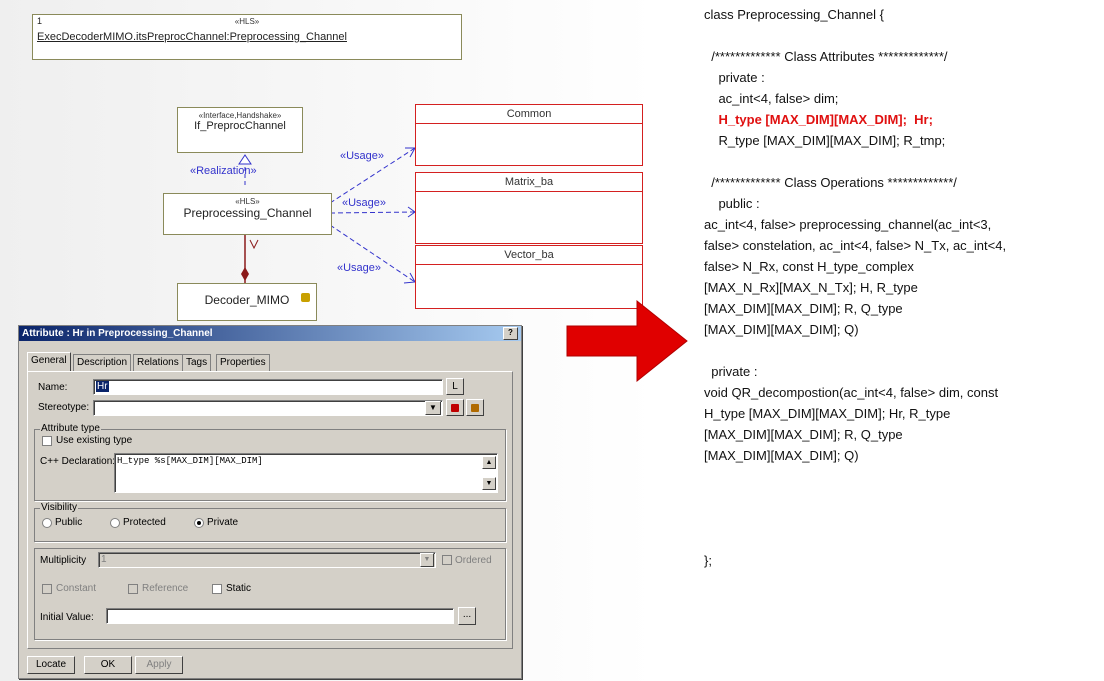 This screenshot has height=681, width=1104. Describe the element at coordinates (267, 560) in the screenshot. I see `multiplicity-field: 1` at that location.